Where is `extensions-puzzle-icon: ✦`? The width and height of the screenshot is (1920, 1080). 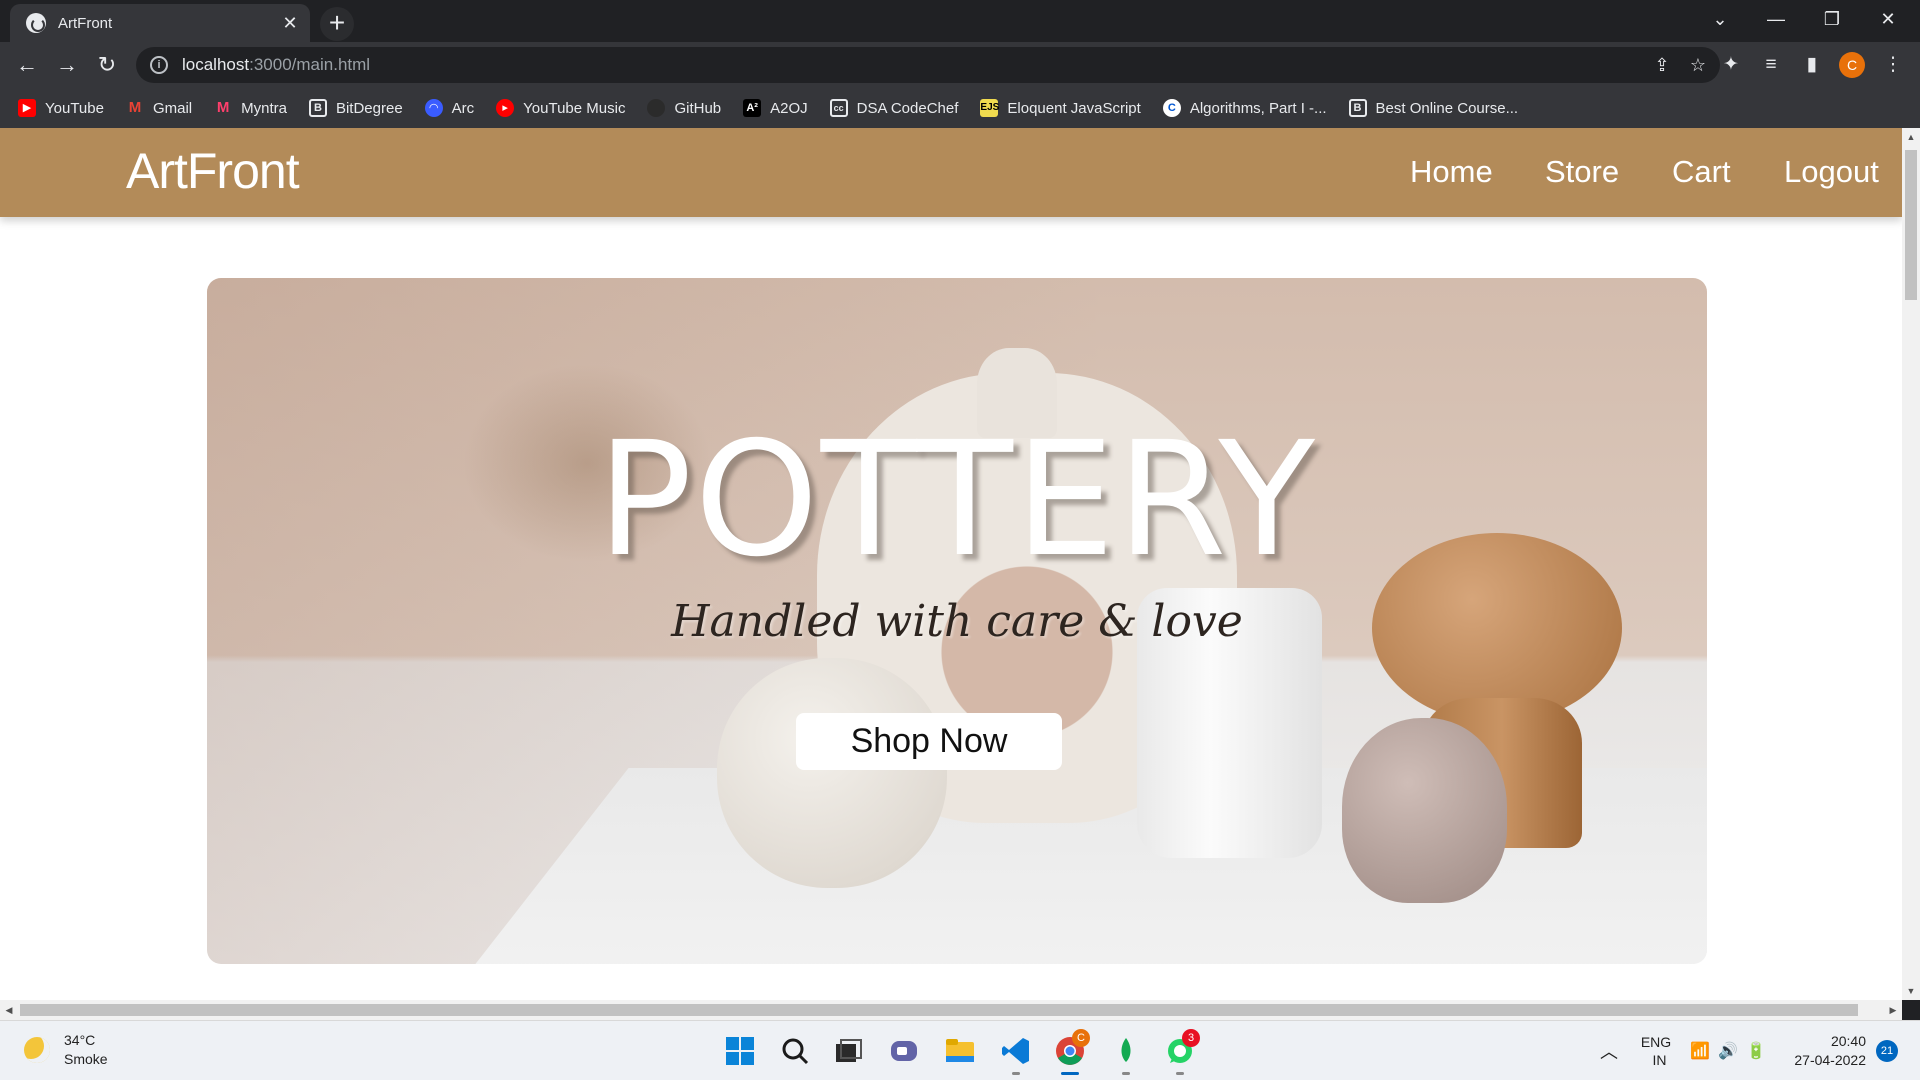
extensions-puzzle-icon: ✦ is located at coordinates (1731, 65).